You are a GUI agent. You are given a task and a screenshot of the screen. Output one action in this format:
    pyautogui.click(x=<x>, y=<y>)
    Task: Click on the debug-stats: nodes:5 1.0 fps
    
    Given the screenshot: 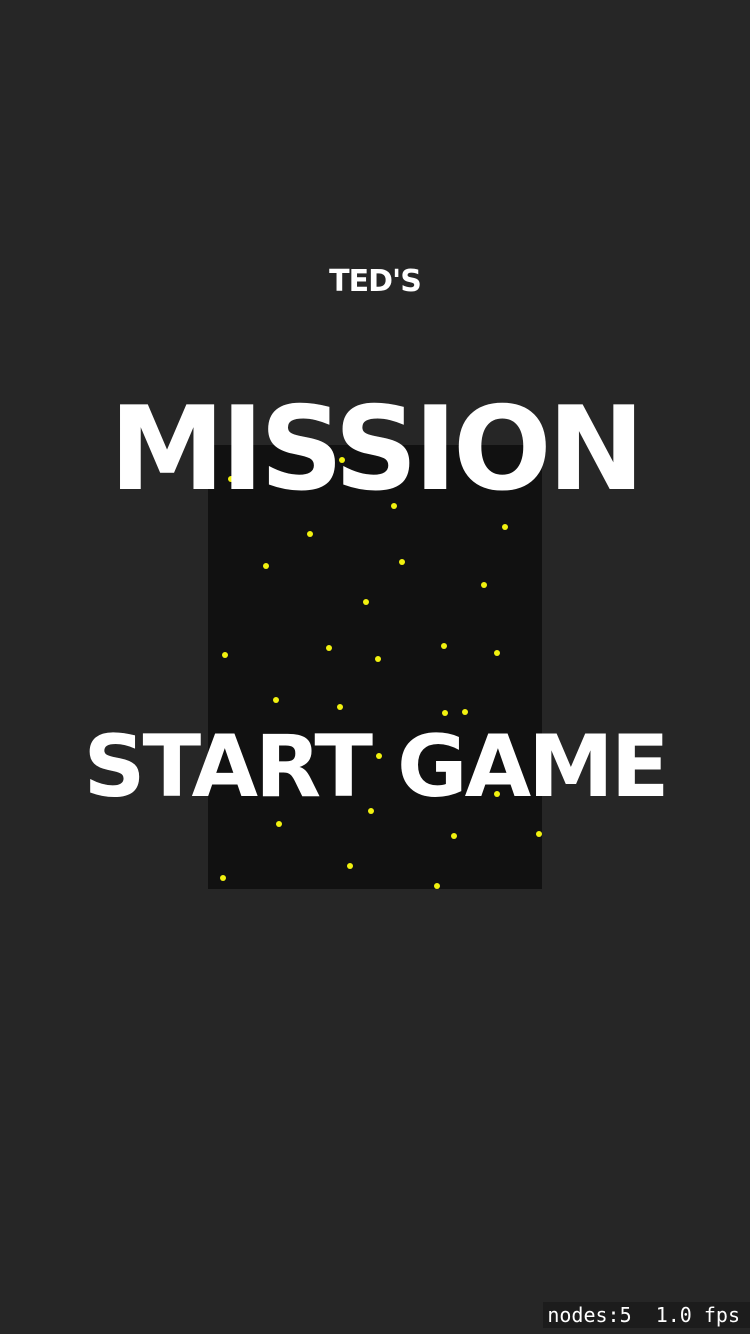 What is the action you would take?
    pyautogui.click(x=646, y=1315)
    